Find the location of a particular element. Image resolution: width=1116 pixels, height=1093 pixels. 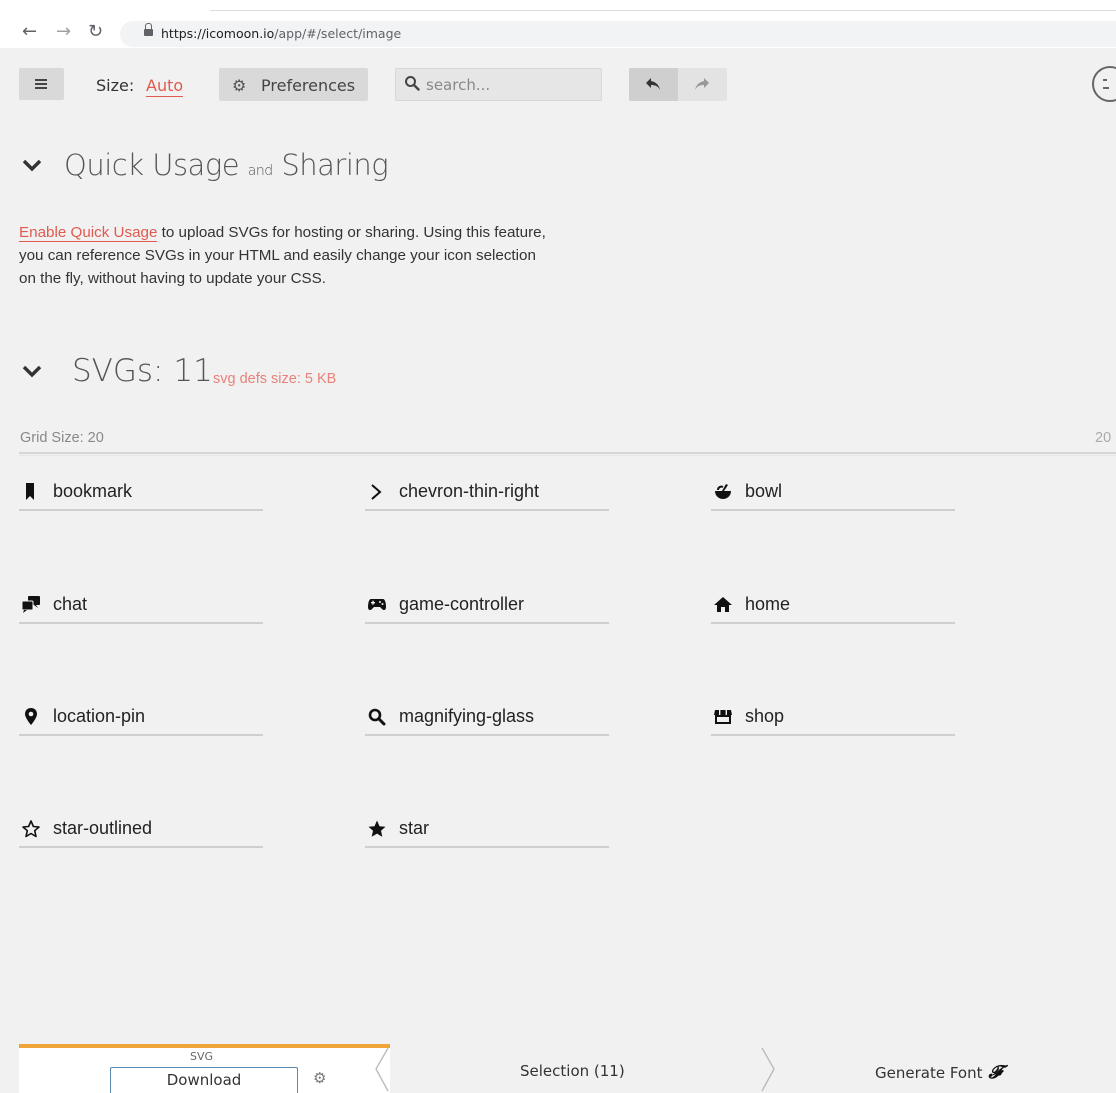

quick-usage-and: and is located at coordinates (260, 171).